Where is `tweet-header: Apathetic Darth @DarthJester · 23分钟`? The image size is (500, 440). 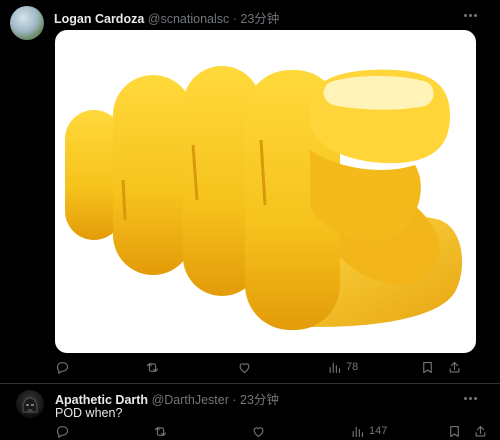 tweet-header: Apathetic Darth @DarthJester · 23分钟 is located at coordinates (167, 398).